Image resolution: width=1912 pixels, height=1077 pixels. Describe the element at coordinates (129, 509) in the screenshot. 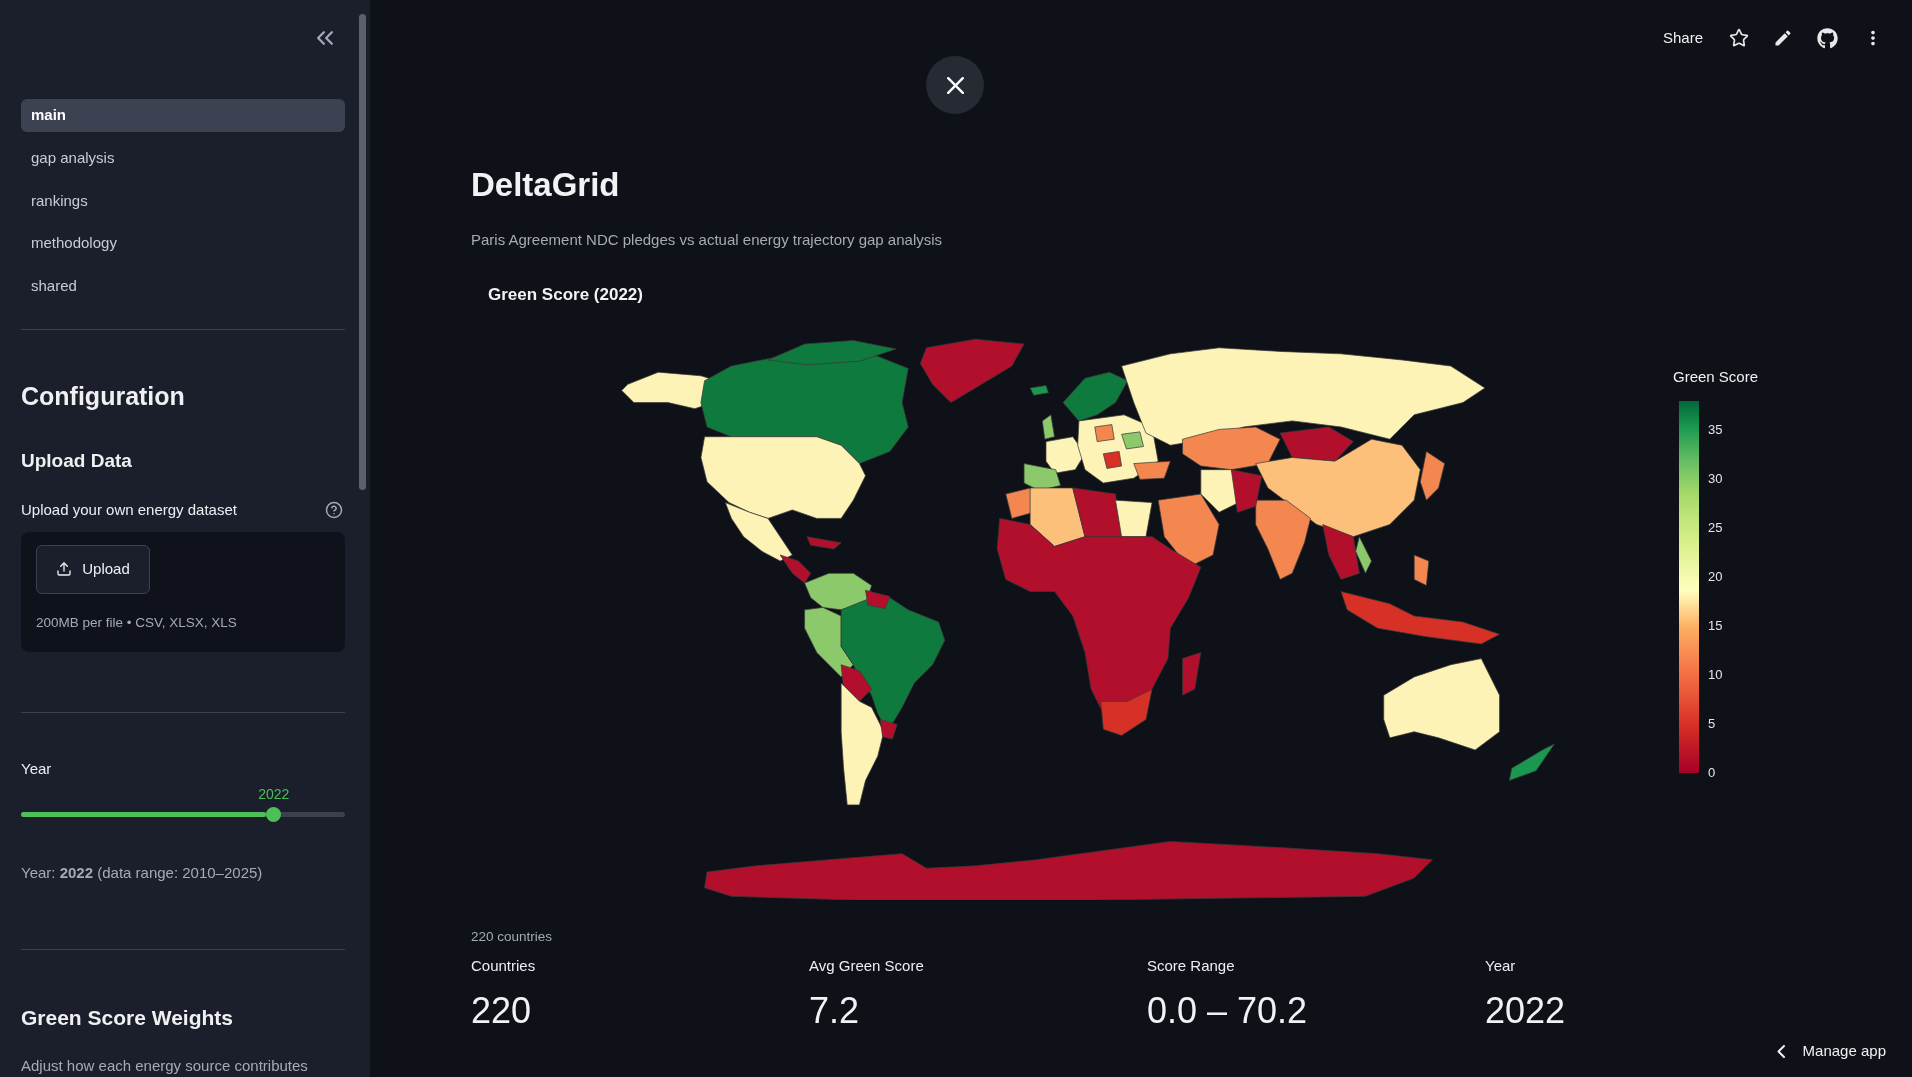

I see `field-label: Upload your own energy dataset` at that location.